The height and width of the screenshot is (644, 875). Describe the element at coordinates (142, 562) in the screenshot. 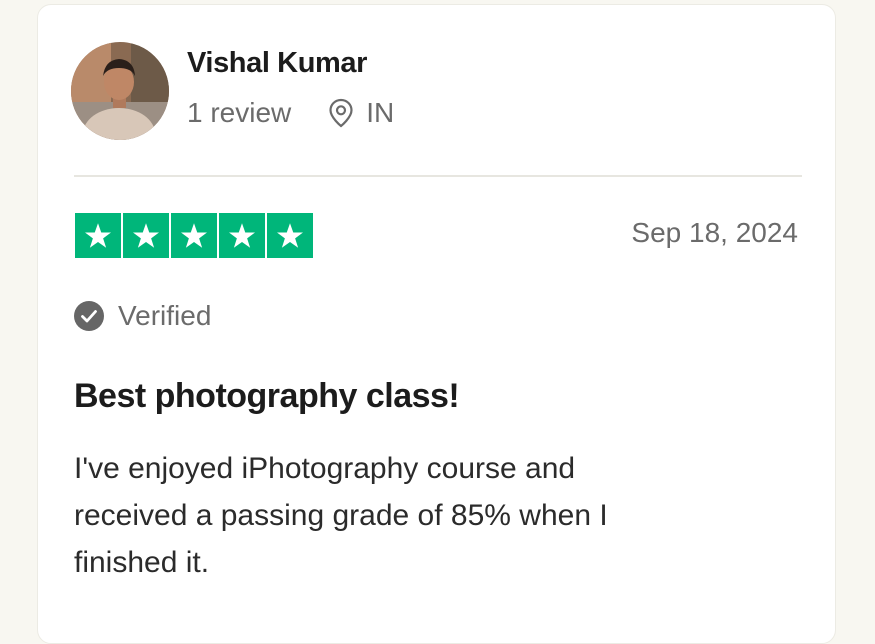

I see `review-body-line: finished it.` at that location.